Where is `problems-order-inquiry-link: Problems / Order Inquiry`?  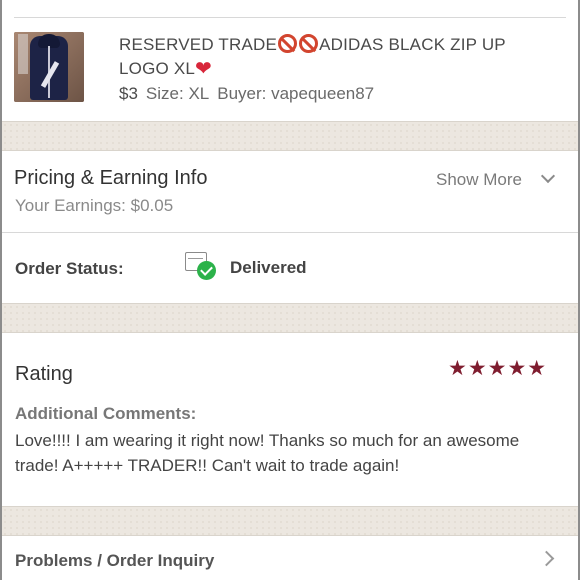
problems-order-inquiry-link: Problems / Order Inquiry is located at coordinates (114, 561).